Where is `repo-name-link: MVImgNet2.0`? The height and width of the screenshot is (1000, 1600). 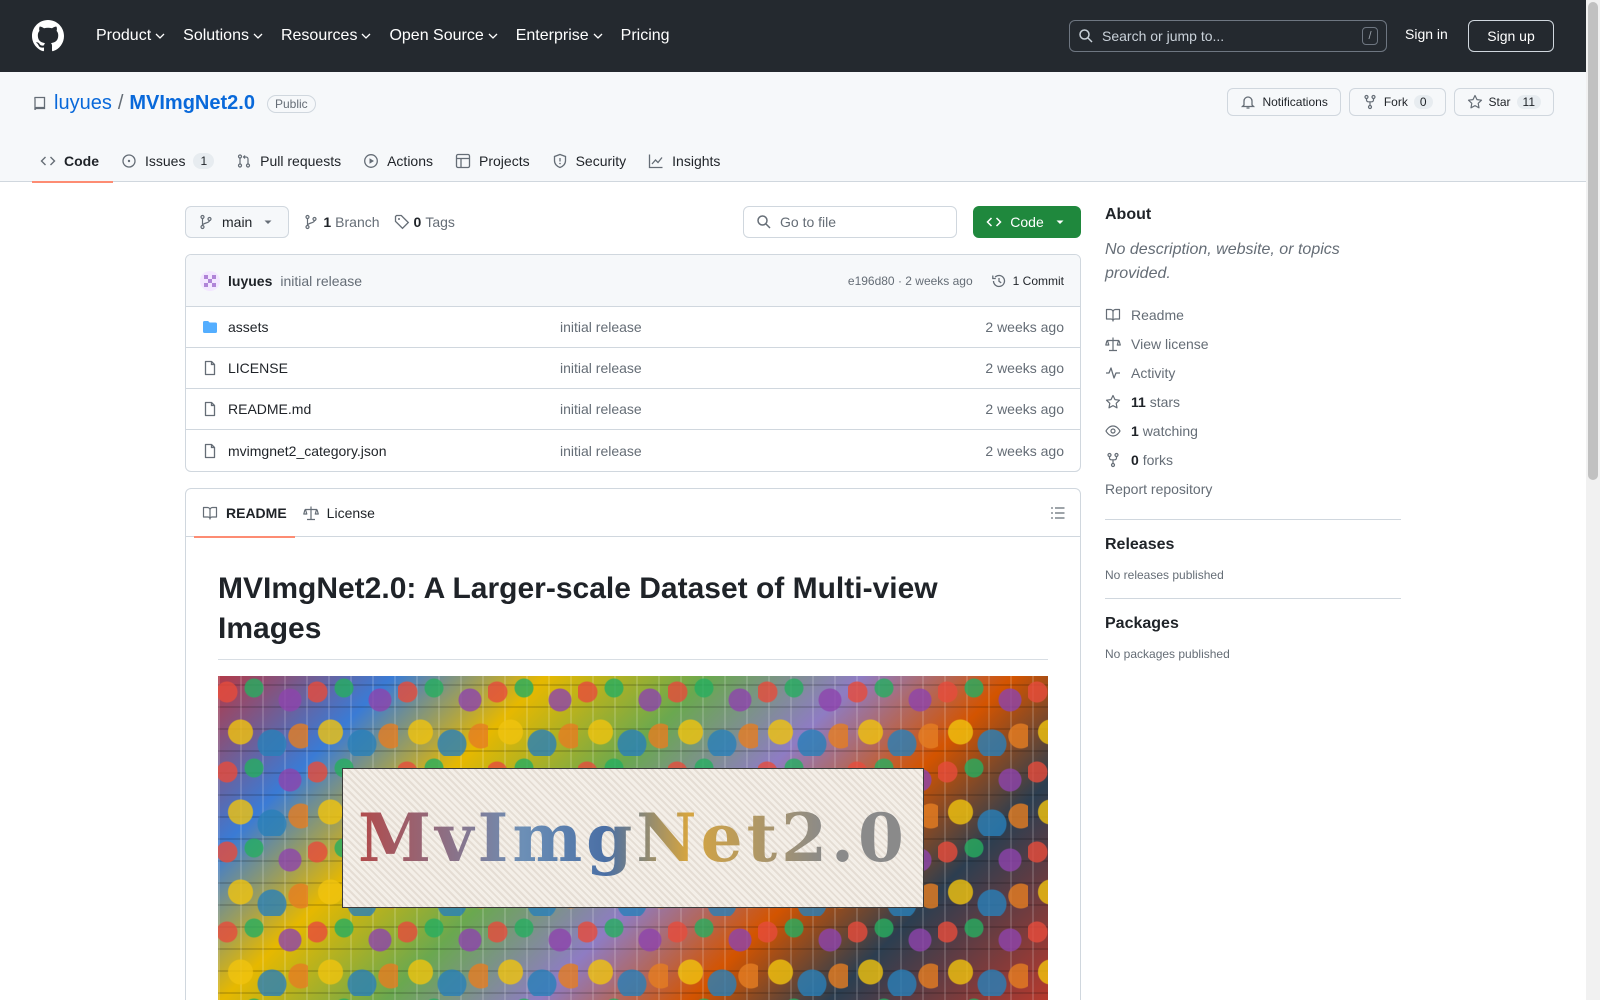
repo-name-link: MVImgNet2.0 is located at coordinates (192, 103).